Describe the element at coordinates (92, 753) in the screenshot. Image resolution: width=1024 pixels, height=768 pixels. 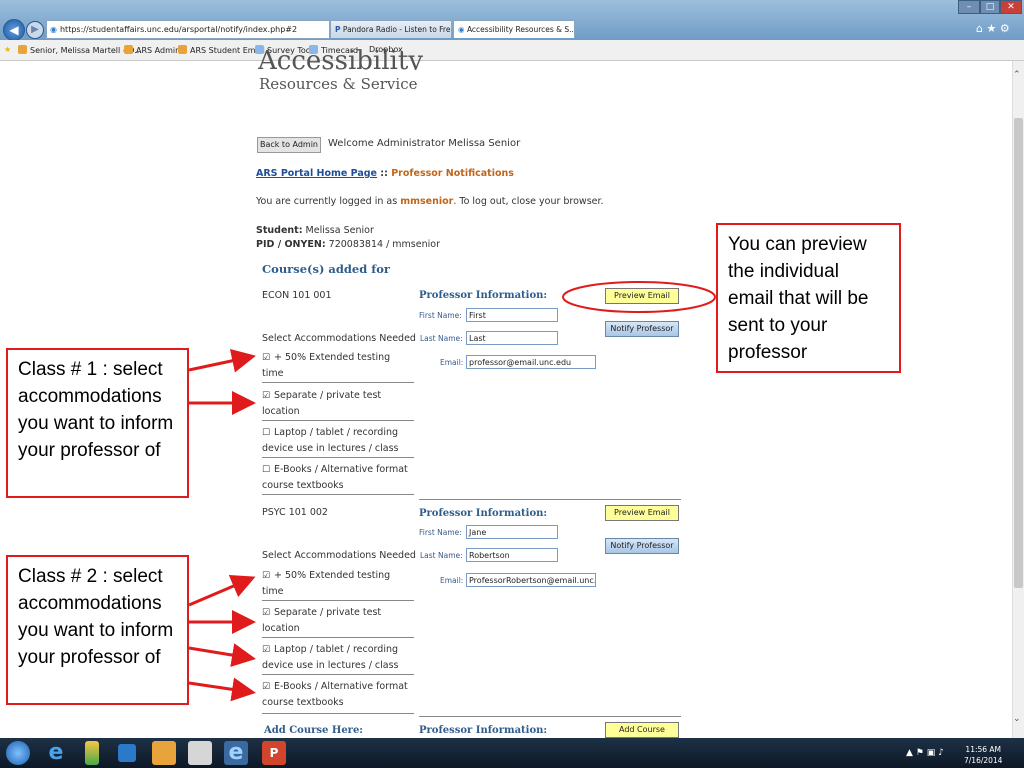
I see `file-explorer-icon` at that location.